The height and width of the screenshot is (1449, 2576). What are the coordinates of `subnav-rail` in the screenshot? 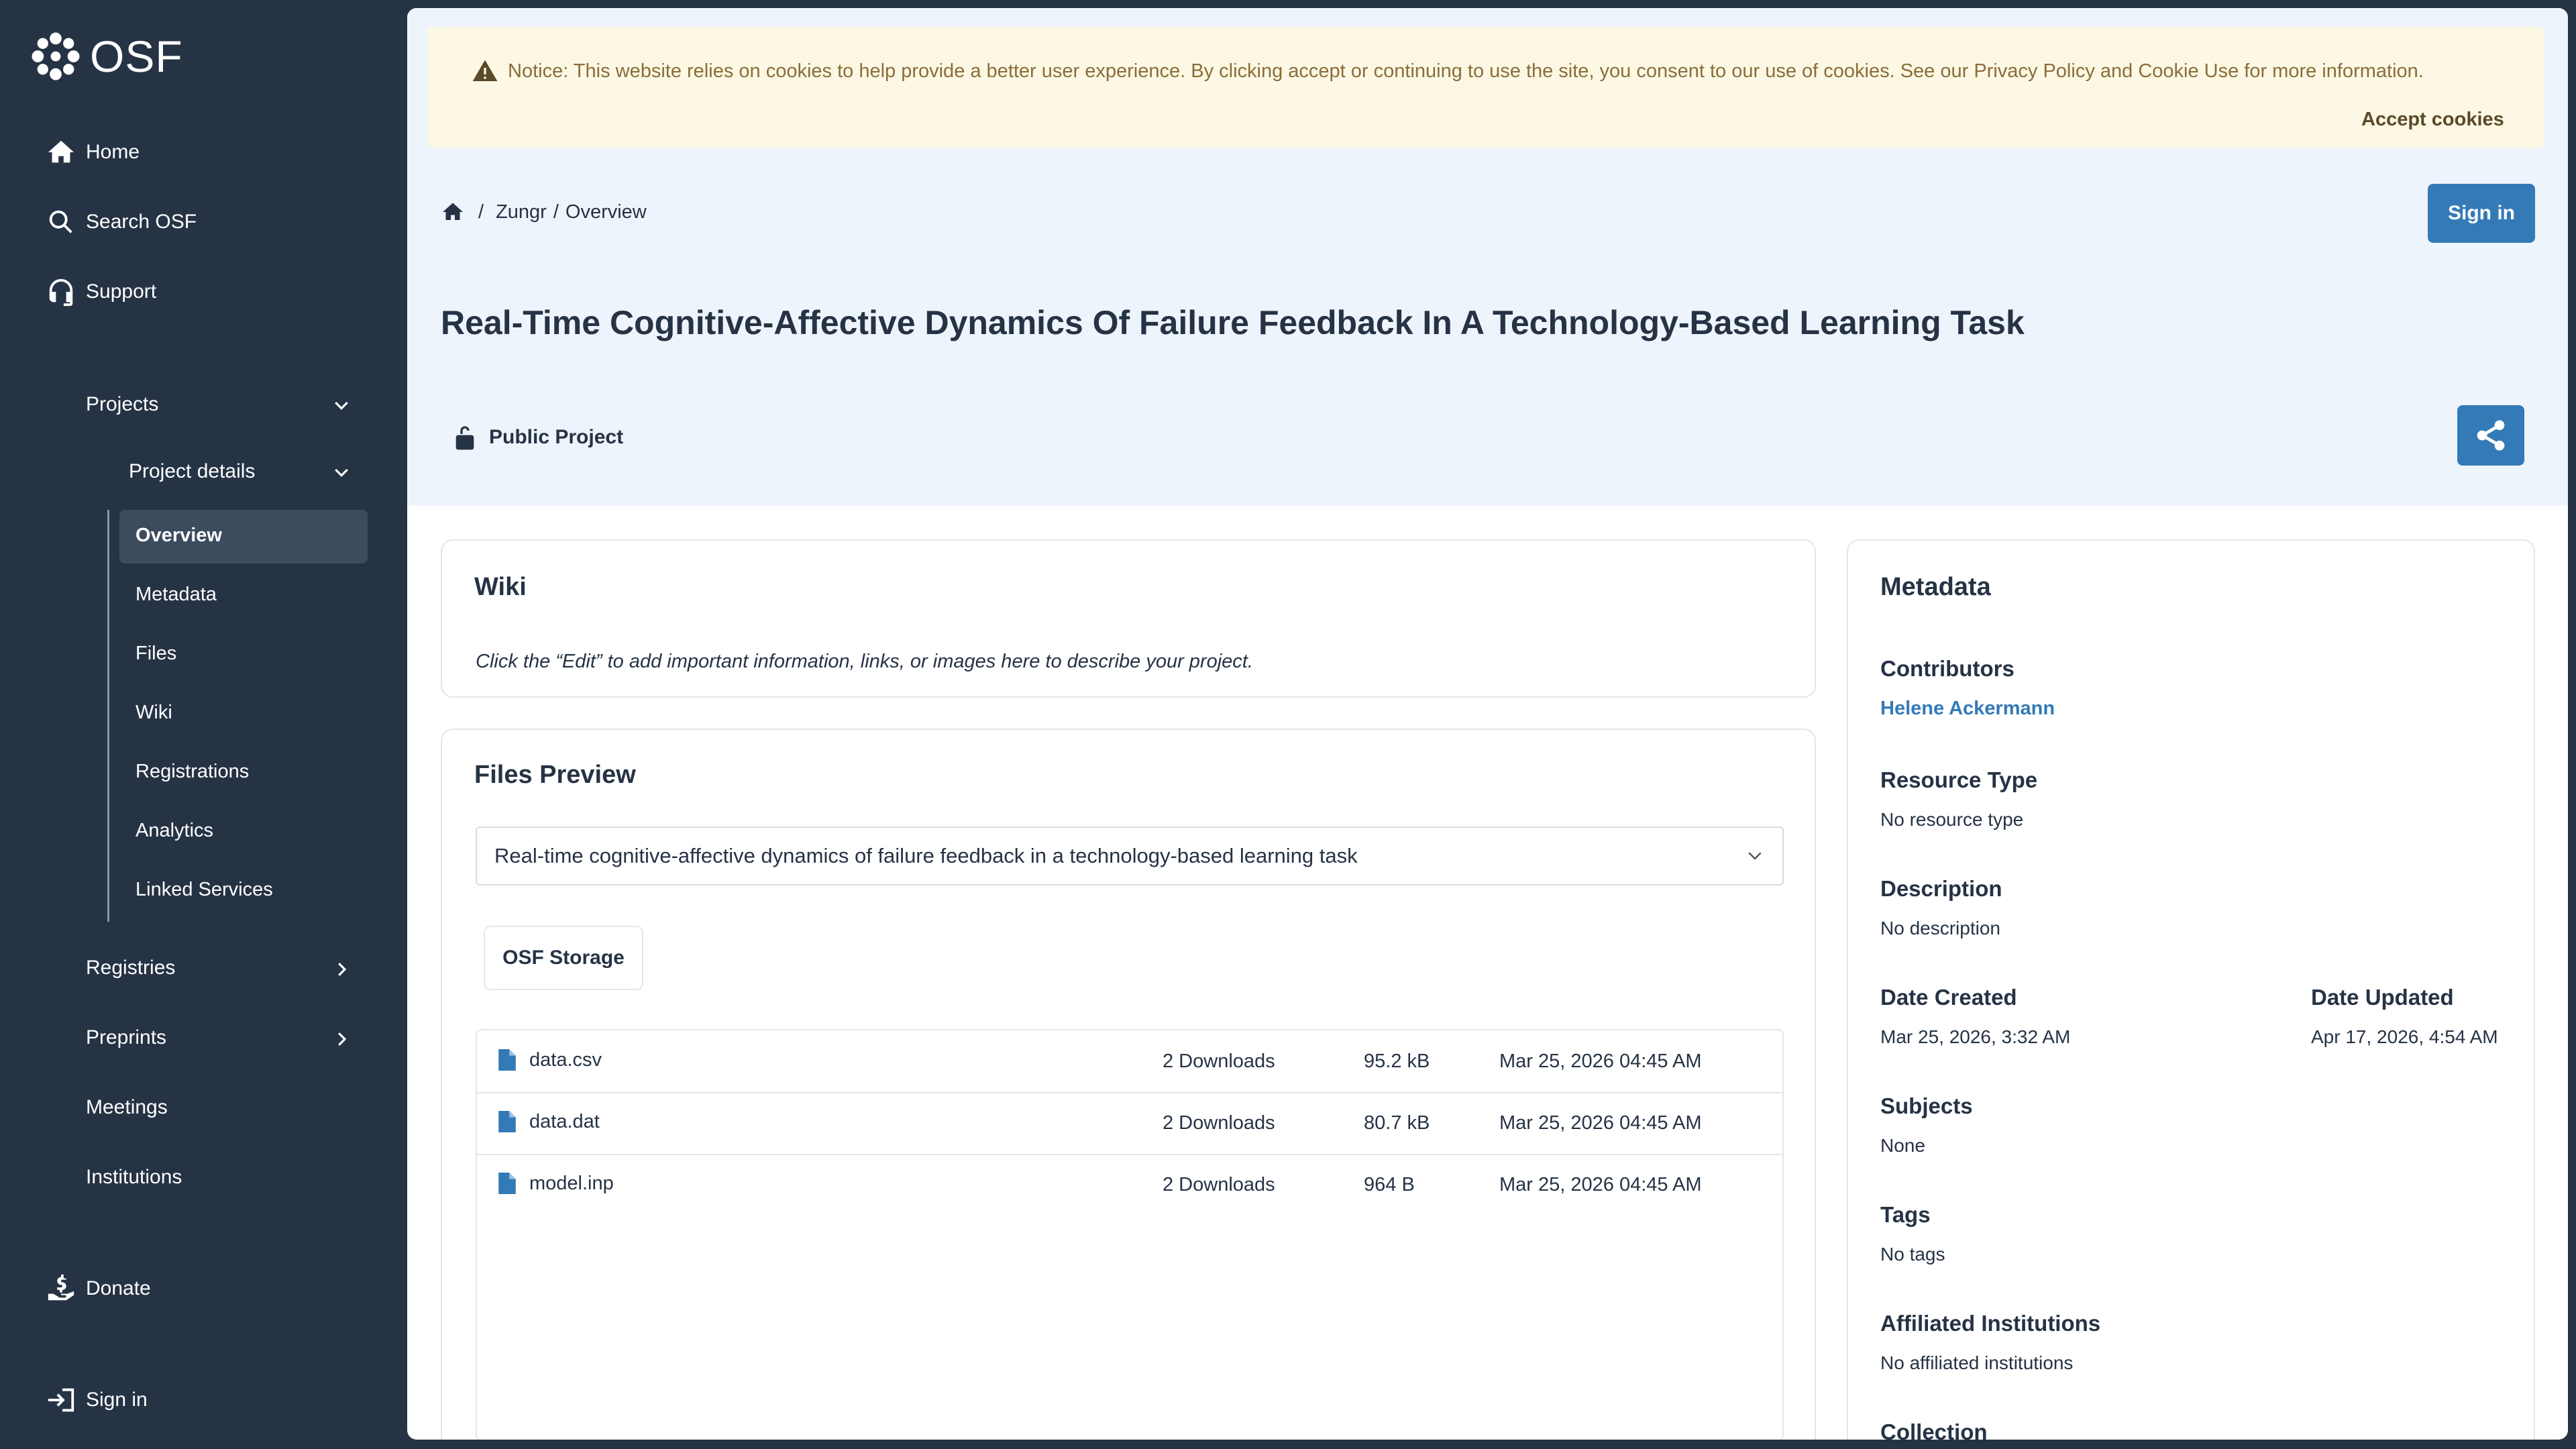 It's located at (108, 716).